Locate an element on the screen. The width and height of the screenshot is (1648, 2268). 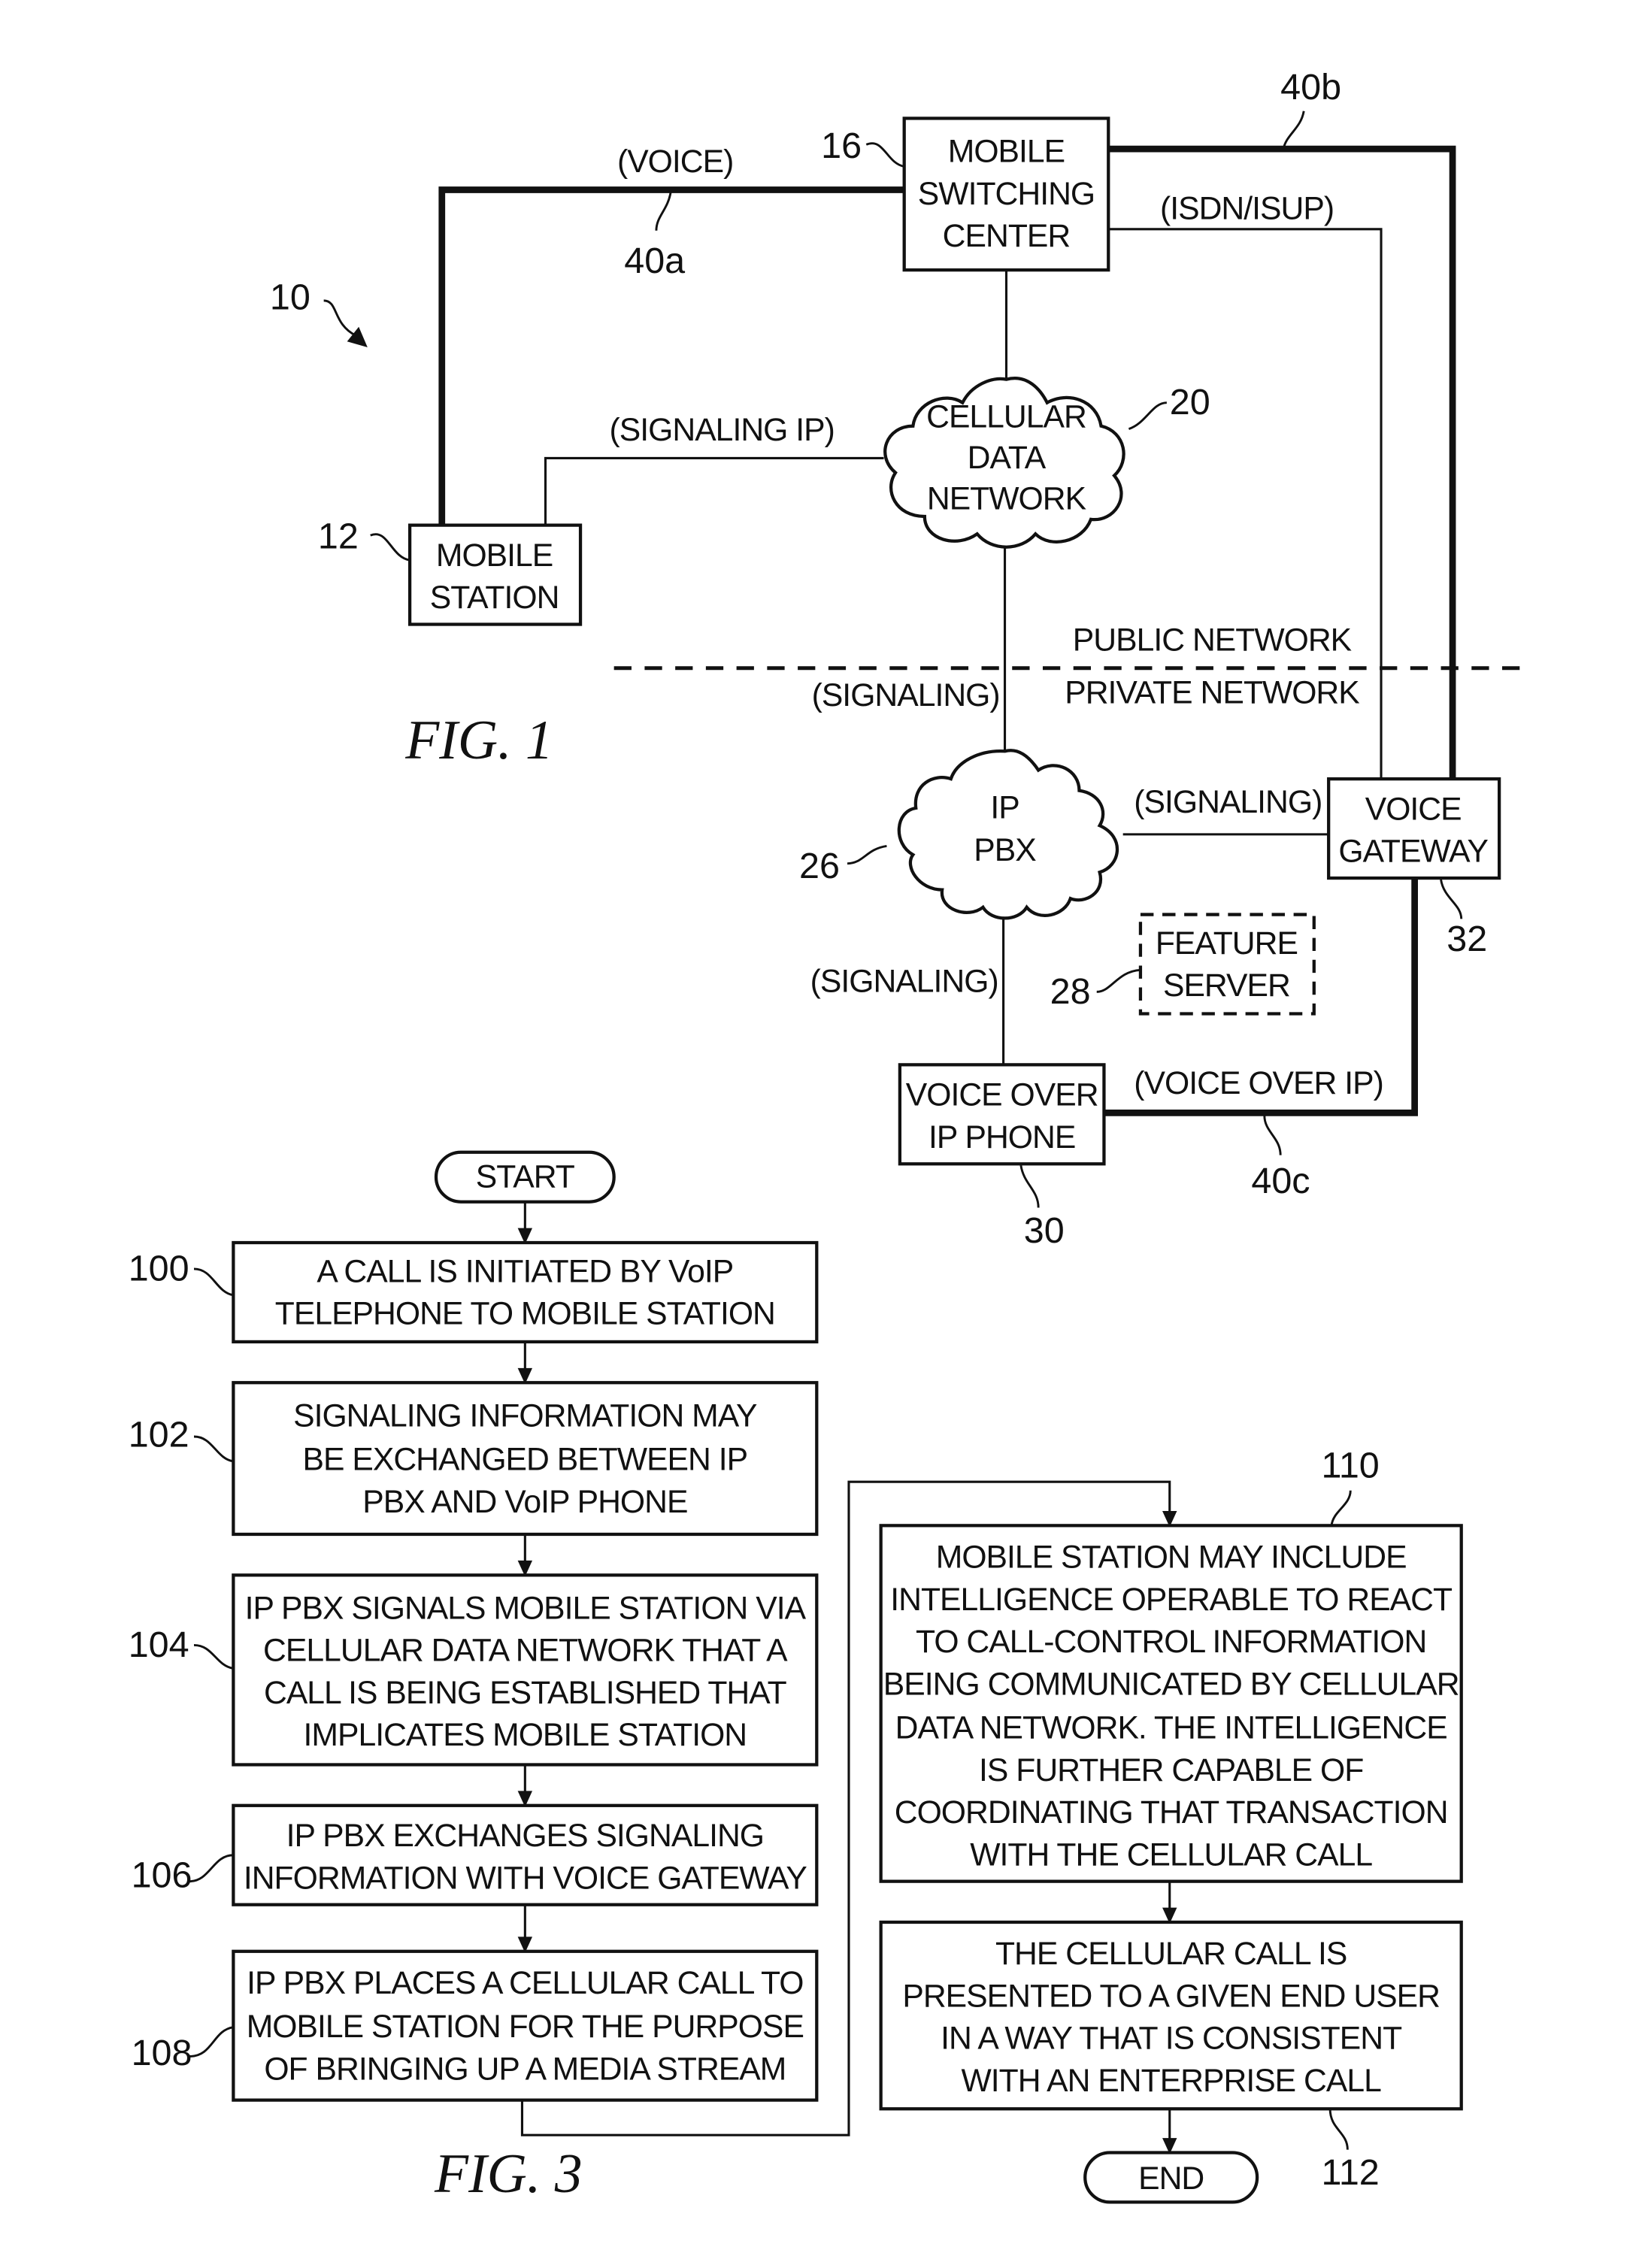
step-102-leader is located at coordinates (213, 1449).